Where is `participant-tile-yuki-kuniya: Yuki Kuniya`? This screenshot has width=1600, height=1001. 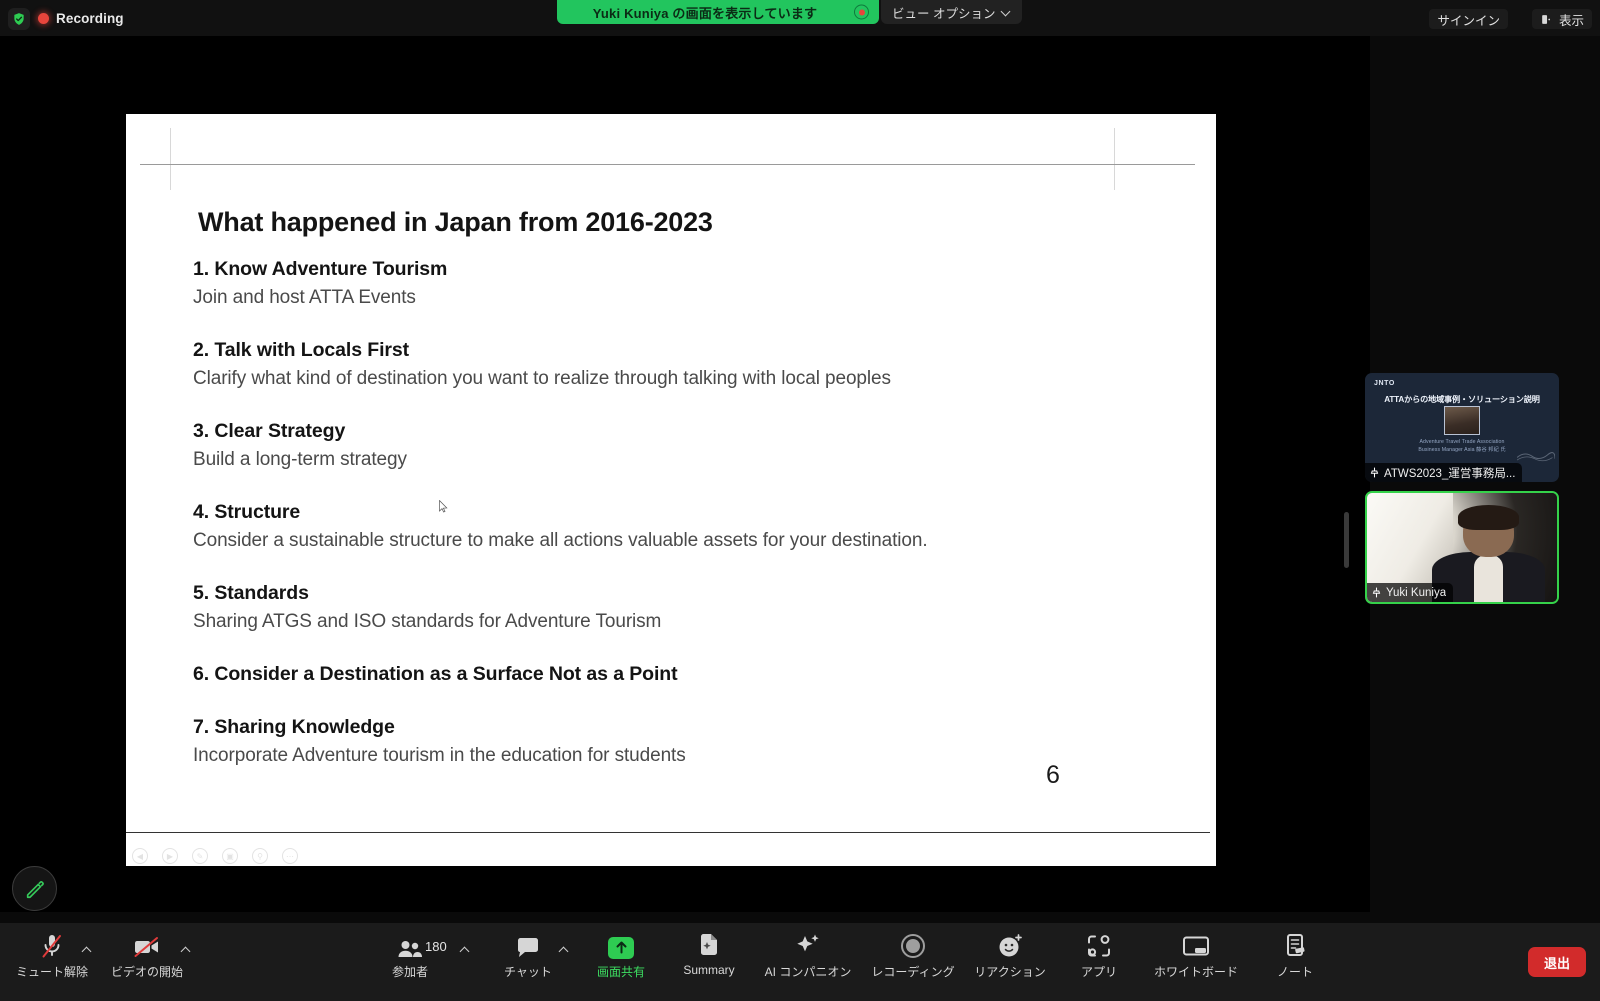
participant-tile-yuki-kuniya: Yuki Kuniya is located at coordinates (1462, 547).